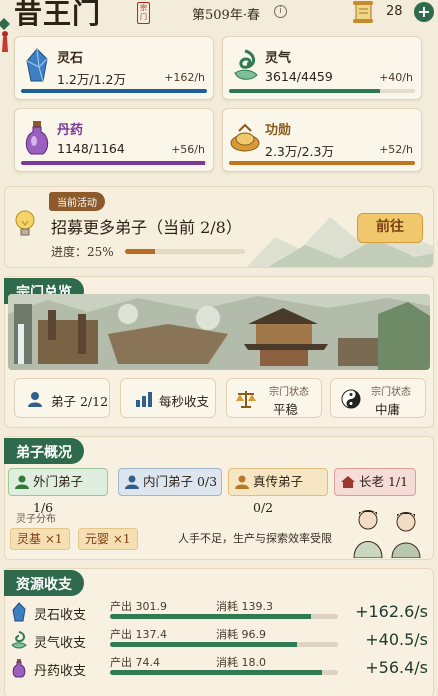 The image size is (438, 696). I want to click on sect-status-balance-button: 宗门状态 中庸, so click(378, 398).